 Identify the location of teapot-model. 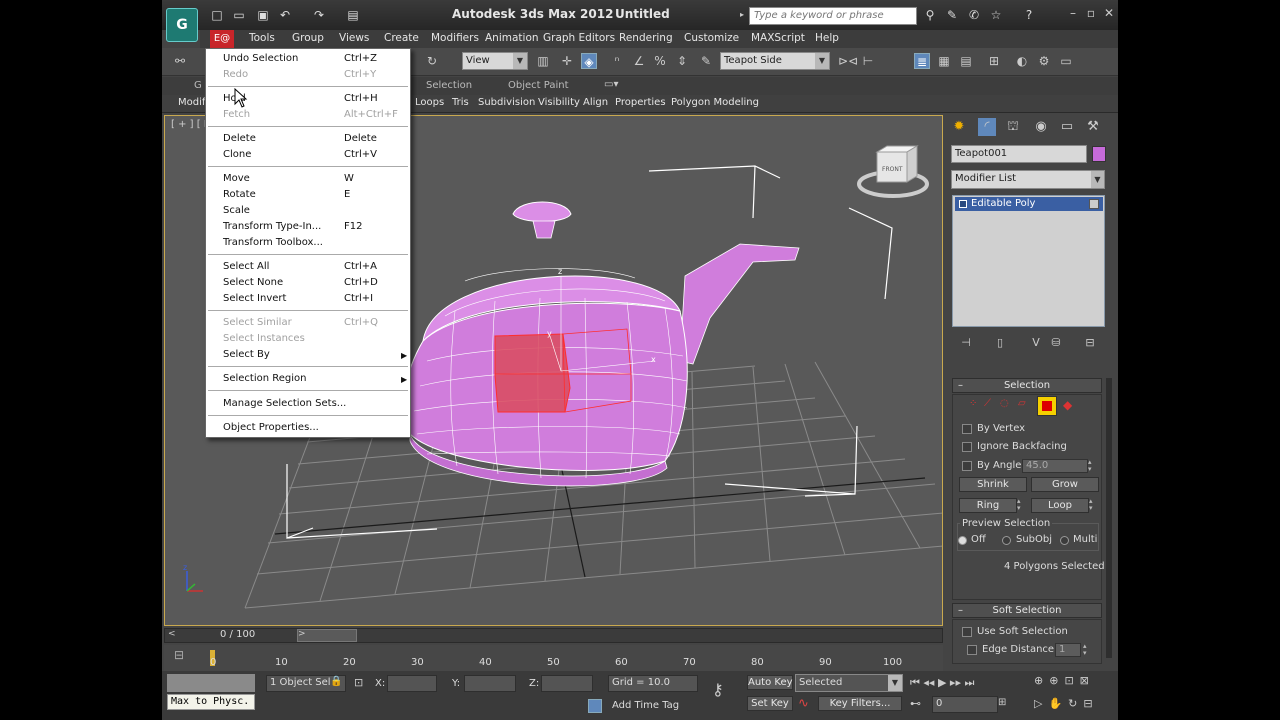
(587, 344).